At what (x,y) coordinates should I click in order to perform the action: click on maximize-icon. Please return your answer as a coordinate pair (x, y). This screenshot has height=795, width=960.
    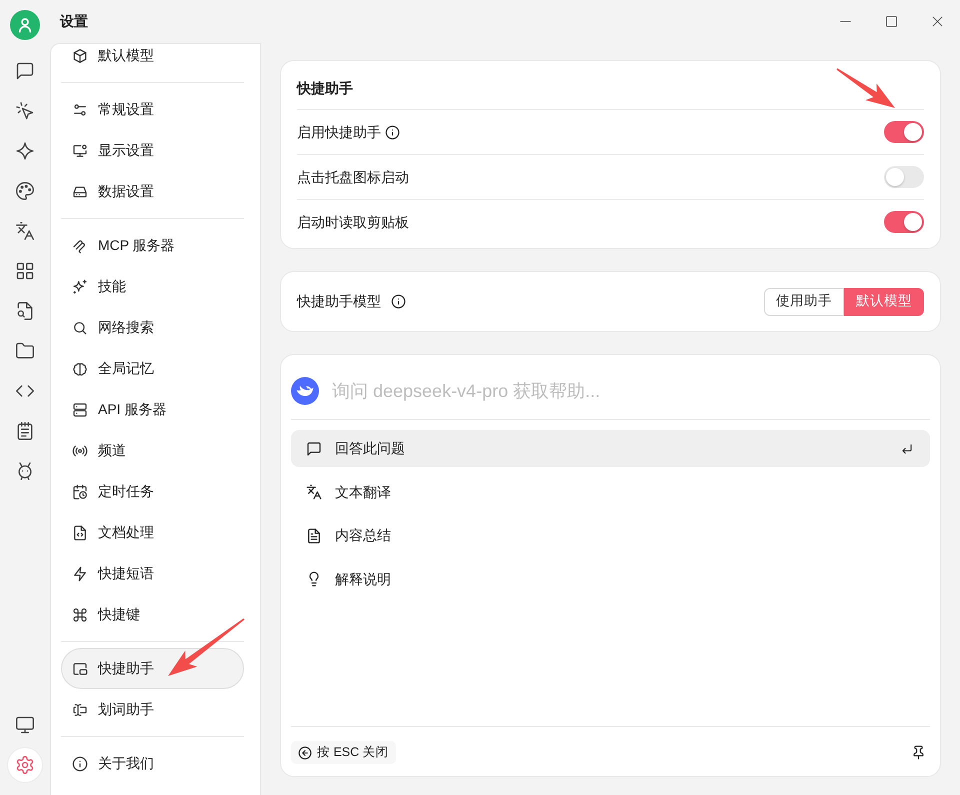
    Looking at the image, I should click on (891, 21).